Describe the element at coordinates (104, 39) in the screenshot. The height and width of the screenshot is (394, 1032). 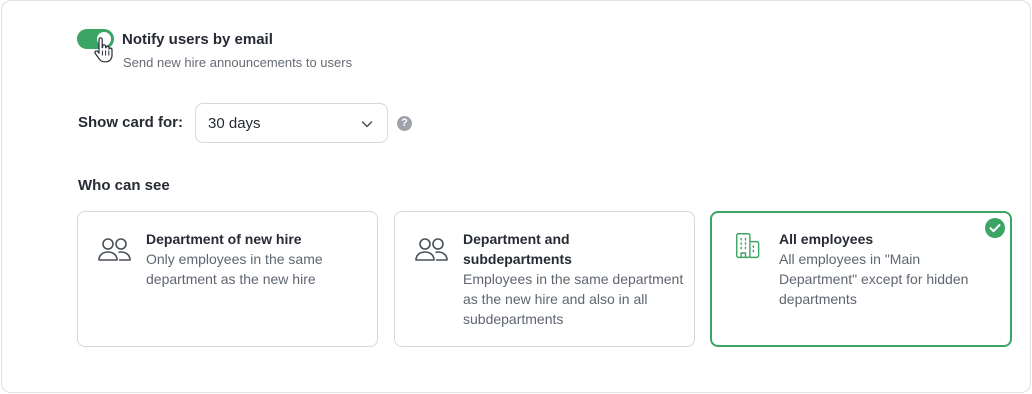
I see `toggle-knob` at that location.